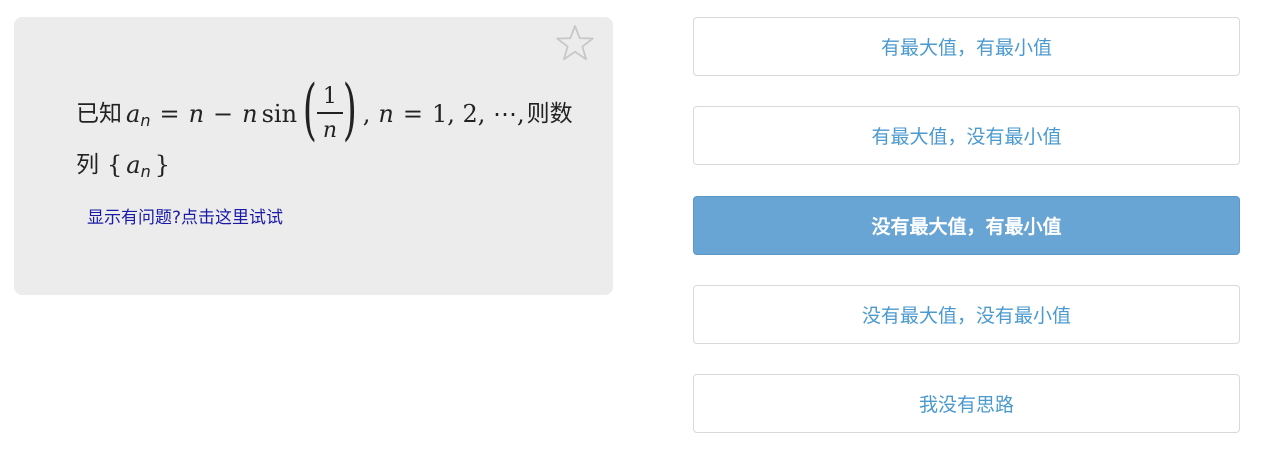  I want to click on math-paren-open: (, so click(310, 109).